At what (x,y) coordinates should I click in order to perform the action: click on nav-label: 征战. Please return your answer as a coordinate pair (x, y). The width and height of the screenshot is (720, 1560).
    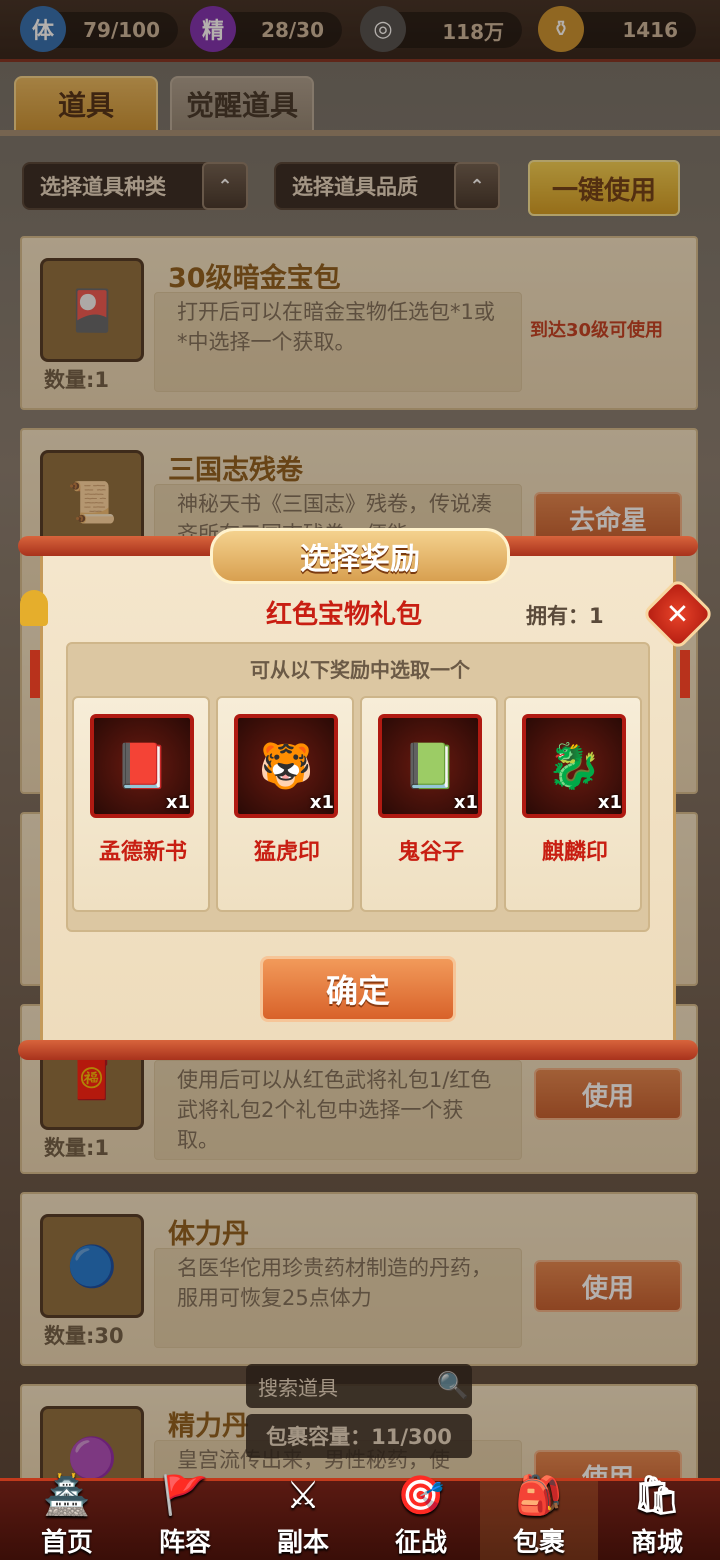
    Looking at the image, I should click on (420, 1543).